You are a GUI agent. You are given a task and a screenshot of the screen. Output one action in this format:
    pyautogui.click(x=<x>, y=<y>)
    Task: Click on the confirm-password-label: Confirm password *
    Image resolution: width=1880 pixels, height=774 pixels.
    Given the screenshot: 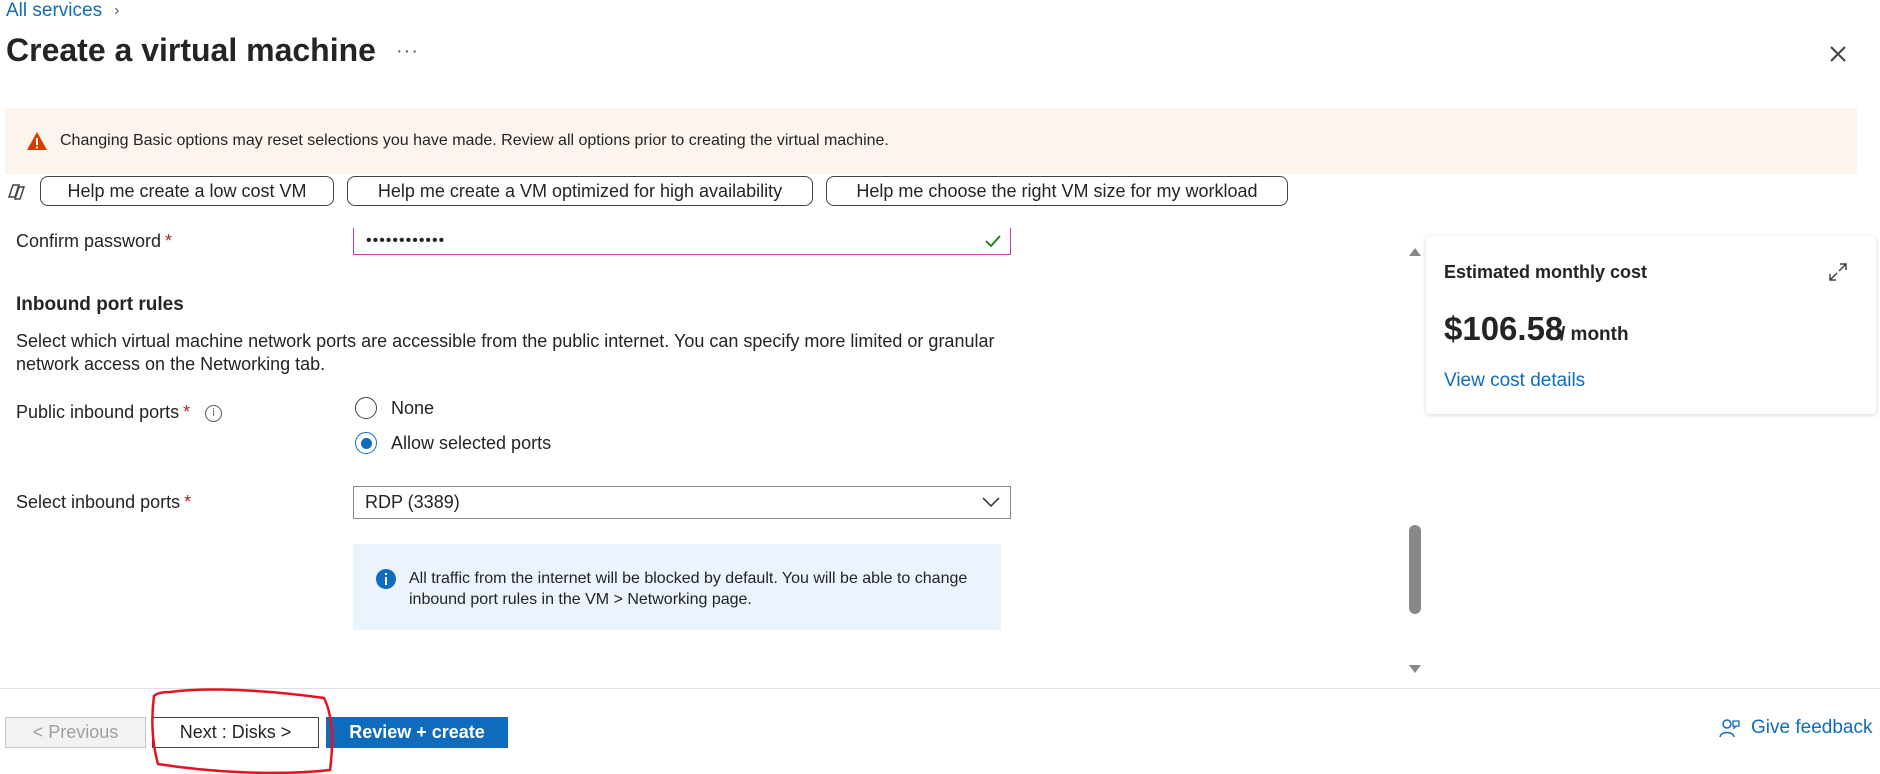 What is the action you would take?
    pyautogui.click(x=94, y=241)
    